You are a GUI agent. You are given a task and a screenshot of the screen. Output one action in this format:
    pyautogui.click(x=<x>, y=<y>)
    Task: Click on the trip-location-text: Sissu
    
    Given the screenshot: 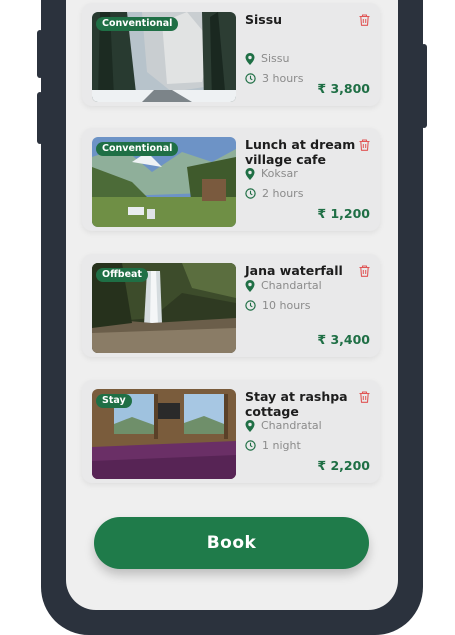 What is the action you would take?
    pyautogui.click(x=275, y=58)
    